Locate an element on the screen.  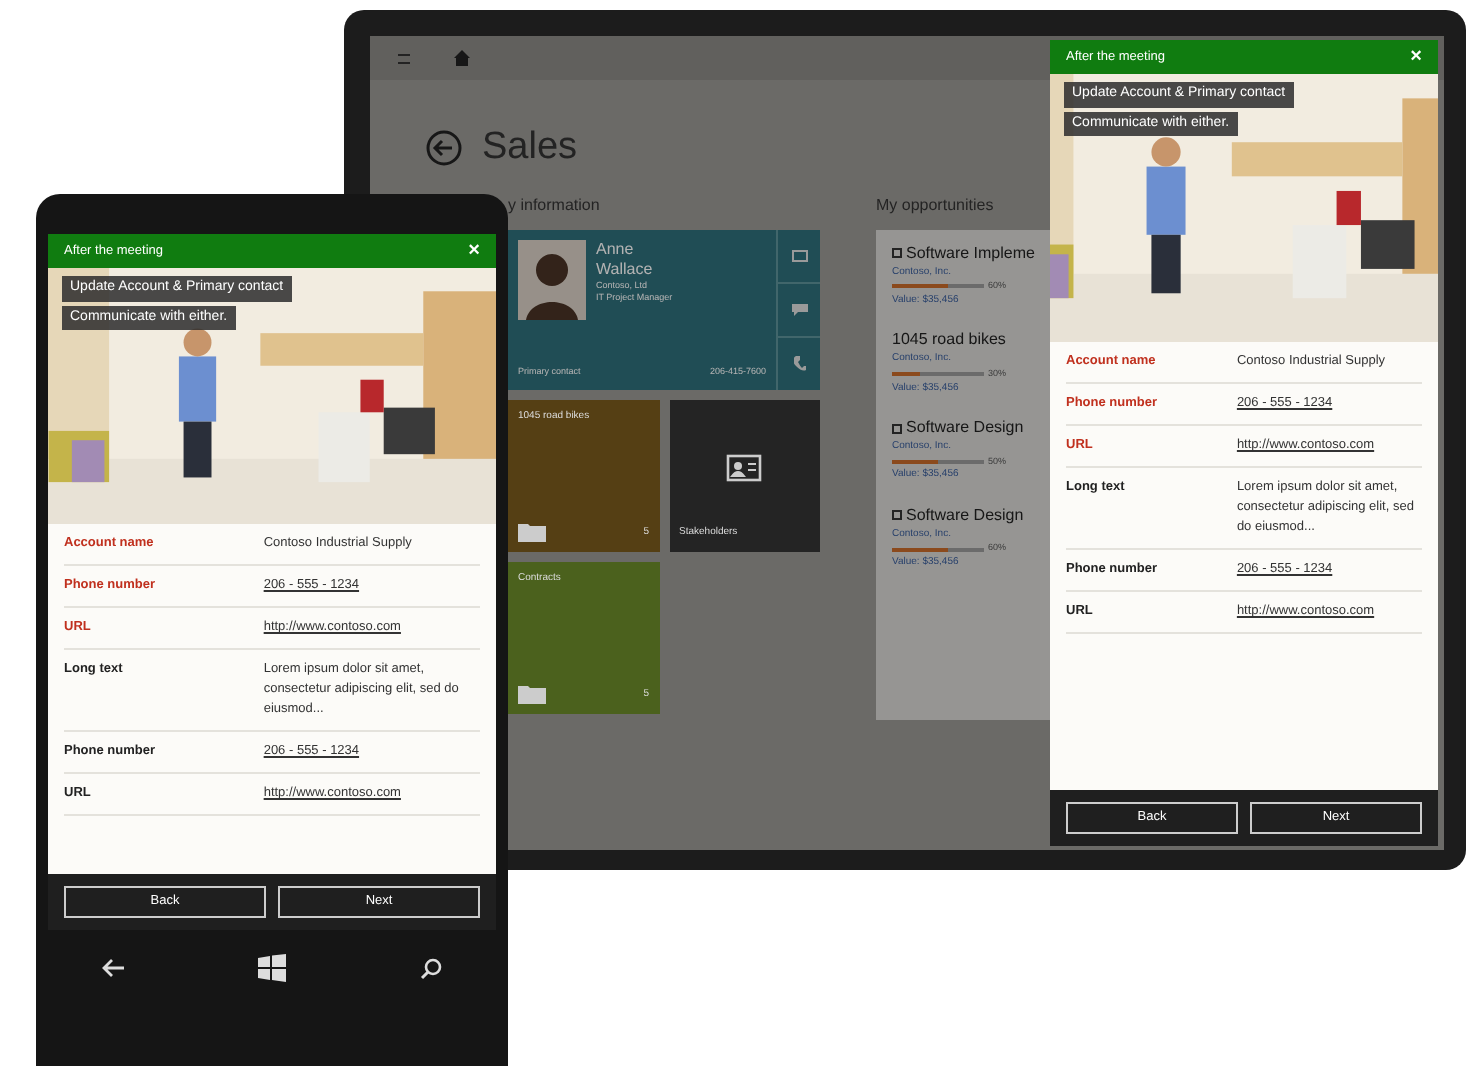
menu-icon is located at coordinates (404, 58).